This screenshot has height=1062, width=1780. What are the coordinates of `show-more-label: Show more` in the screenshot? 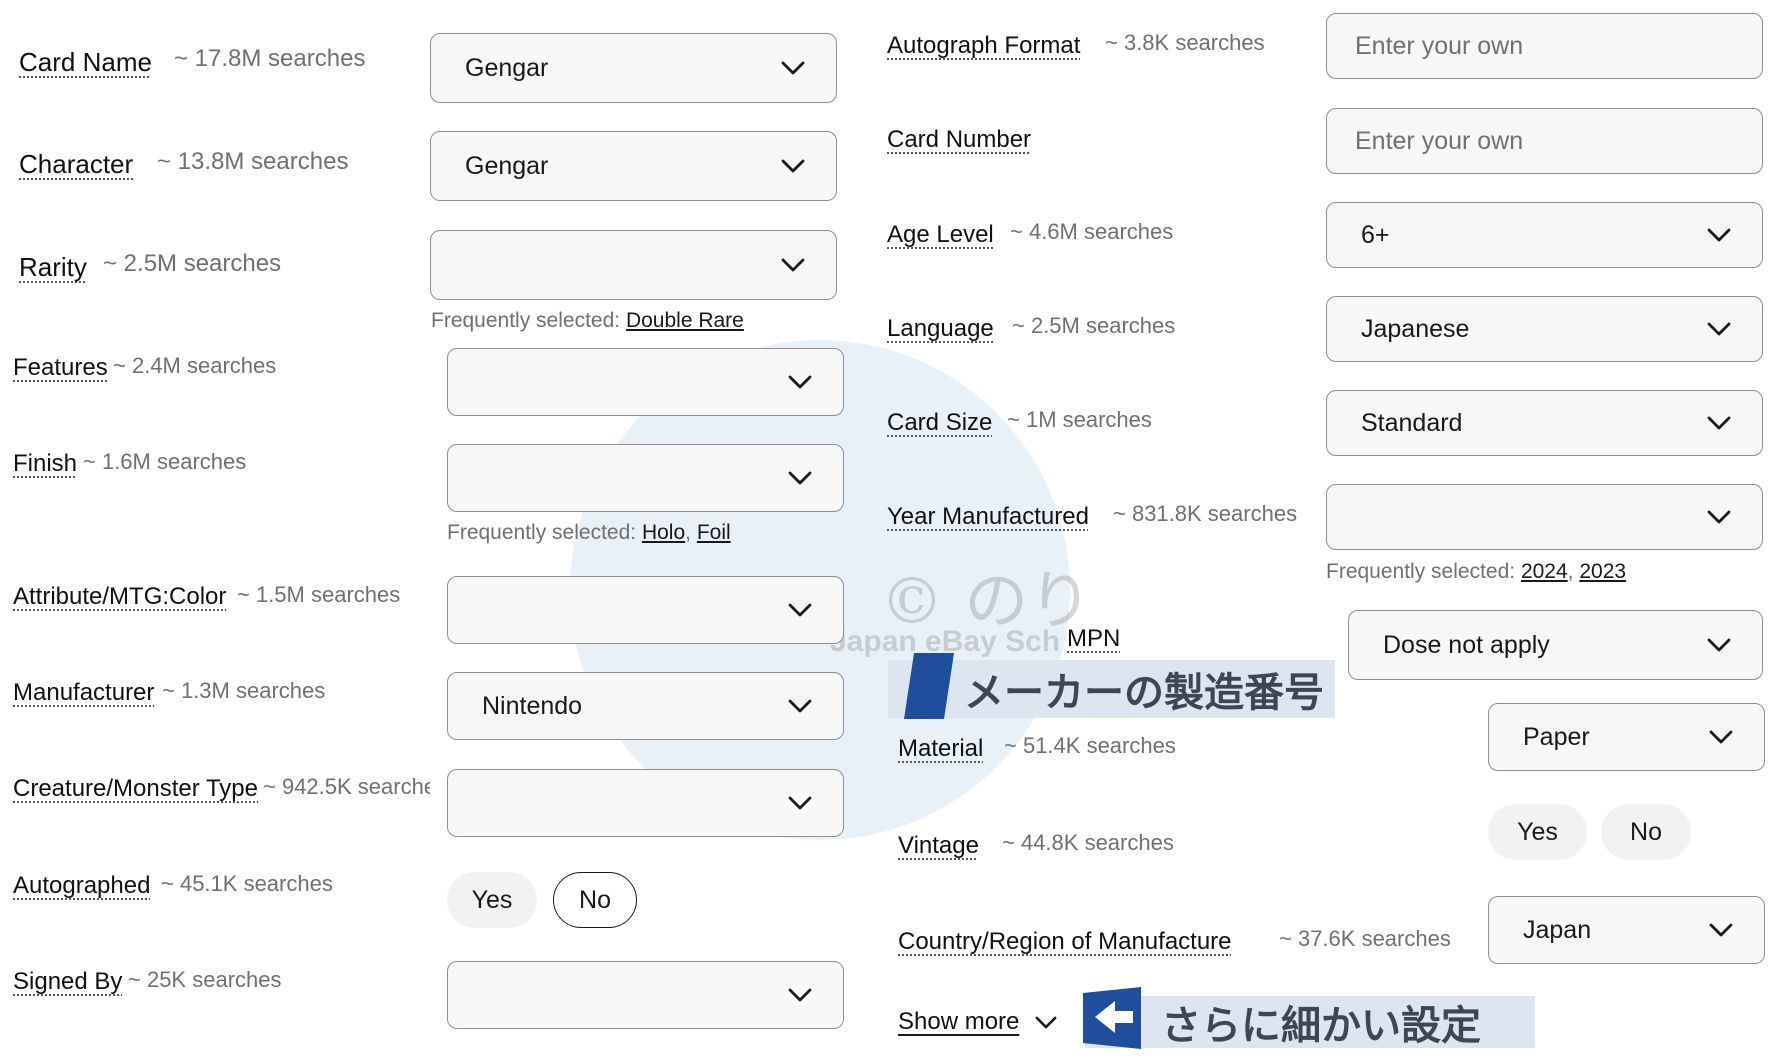 It's located at (959, 1021).